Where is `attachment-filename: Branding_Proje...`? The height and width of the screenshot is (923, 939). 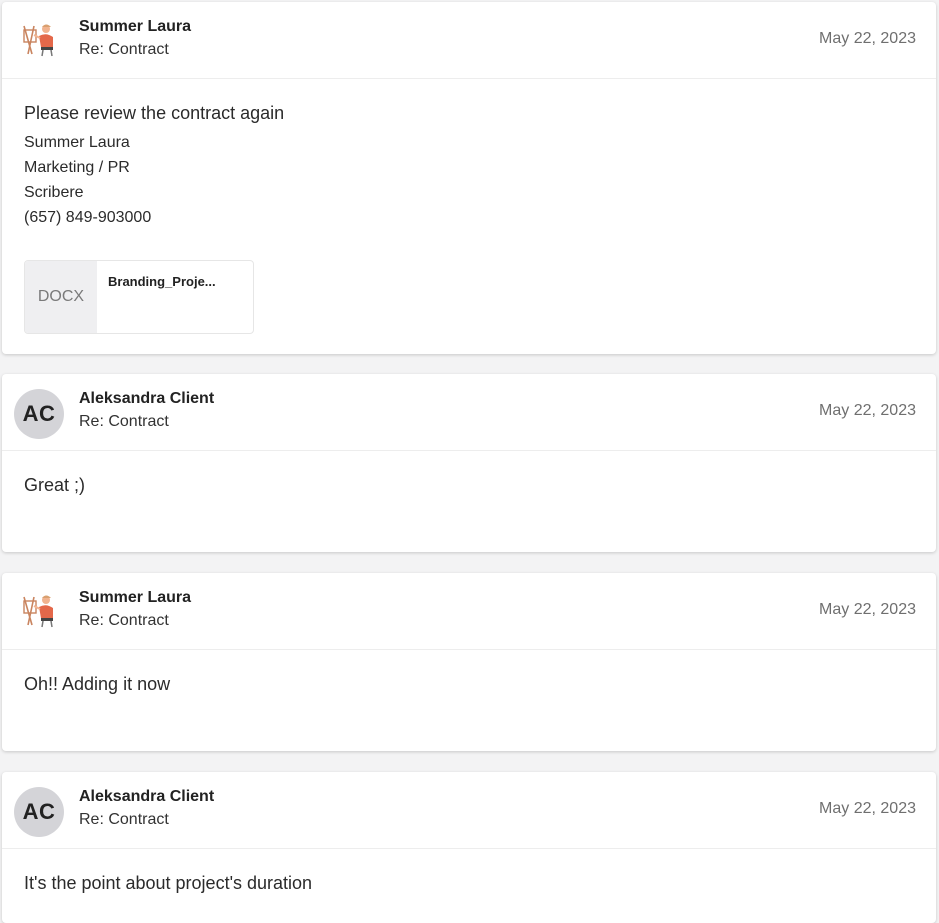
attachment-filename: Branding_Proje... is located at coordinates (175, 281).